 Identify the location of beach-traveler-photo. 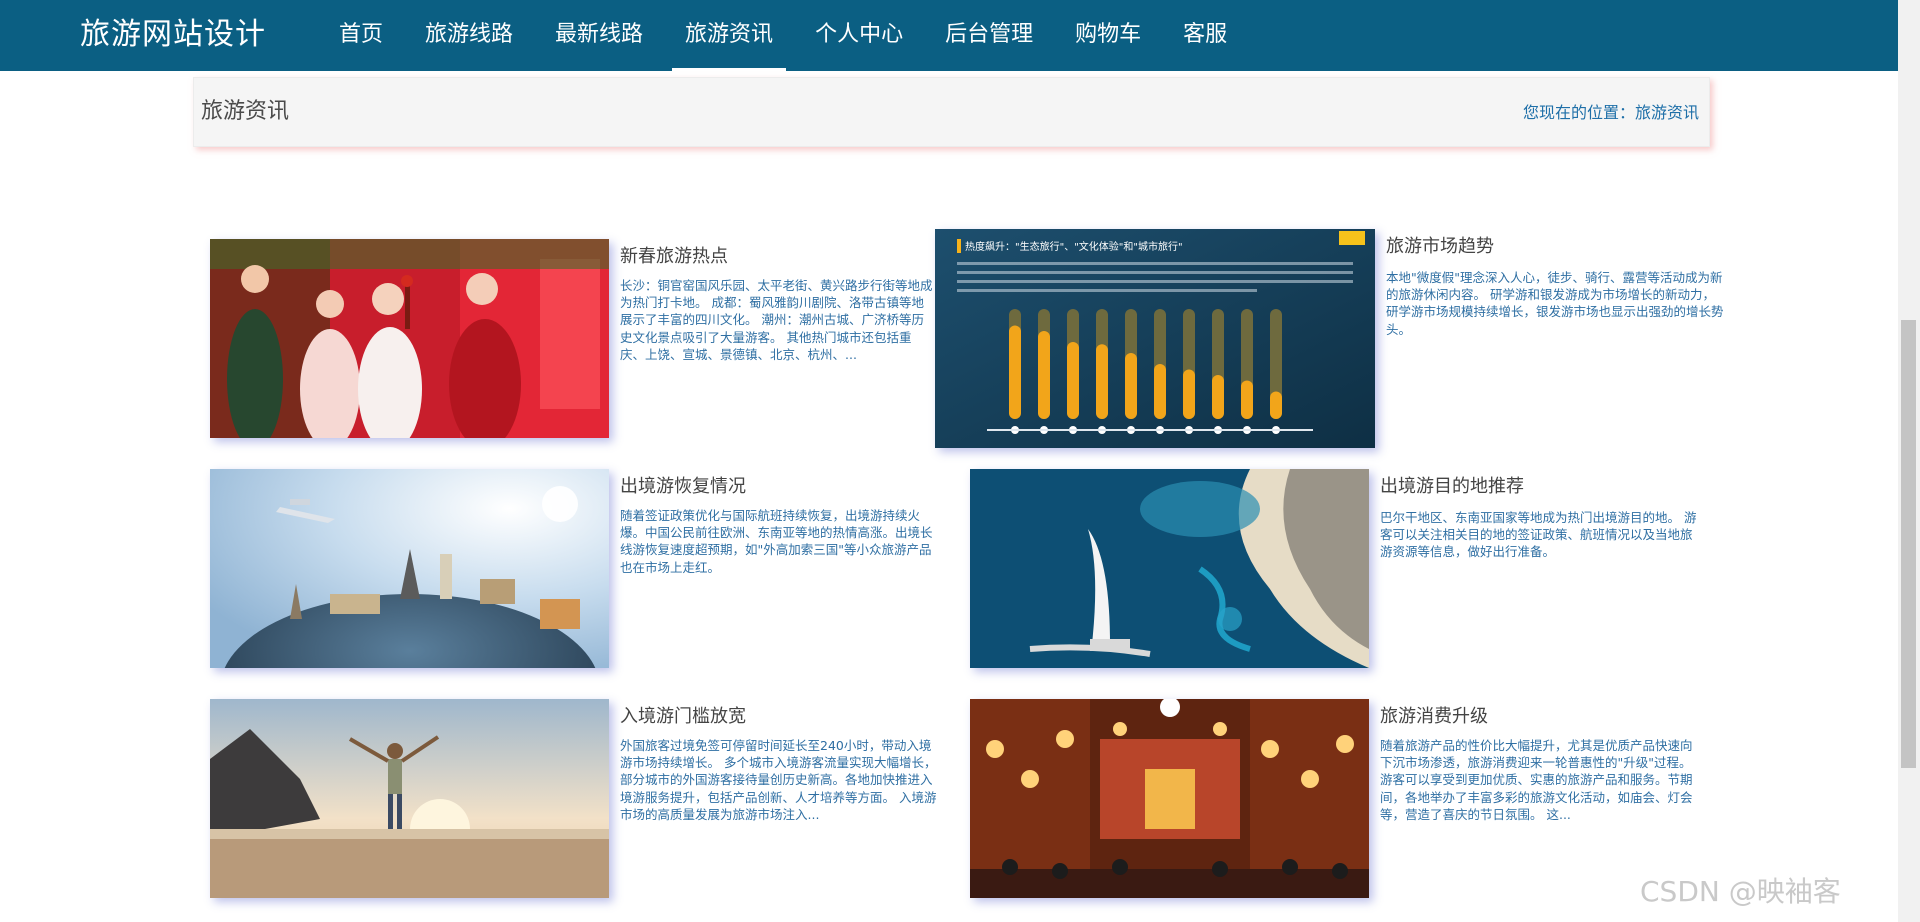
(409, 798).